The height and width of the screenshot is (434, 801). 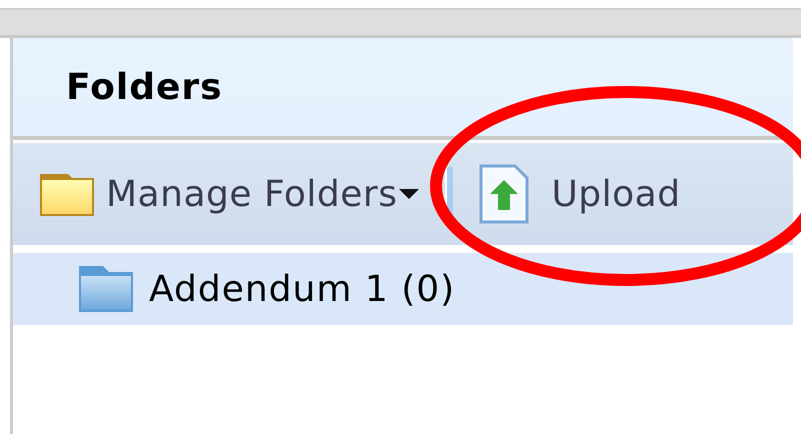 I want to click on panel-title: Folders, so click(x=144, y=87).